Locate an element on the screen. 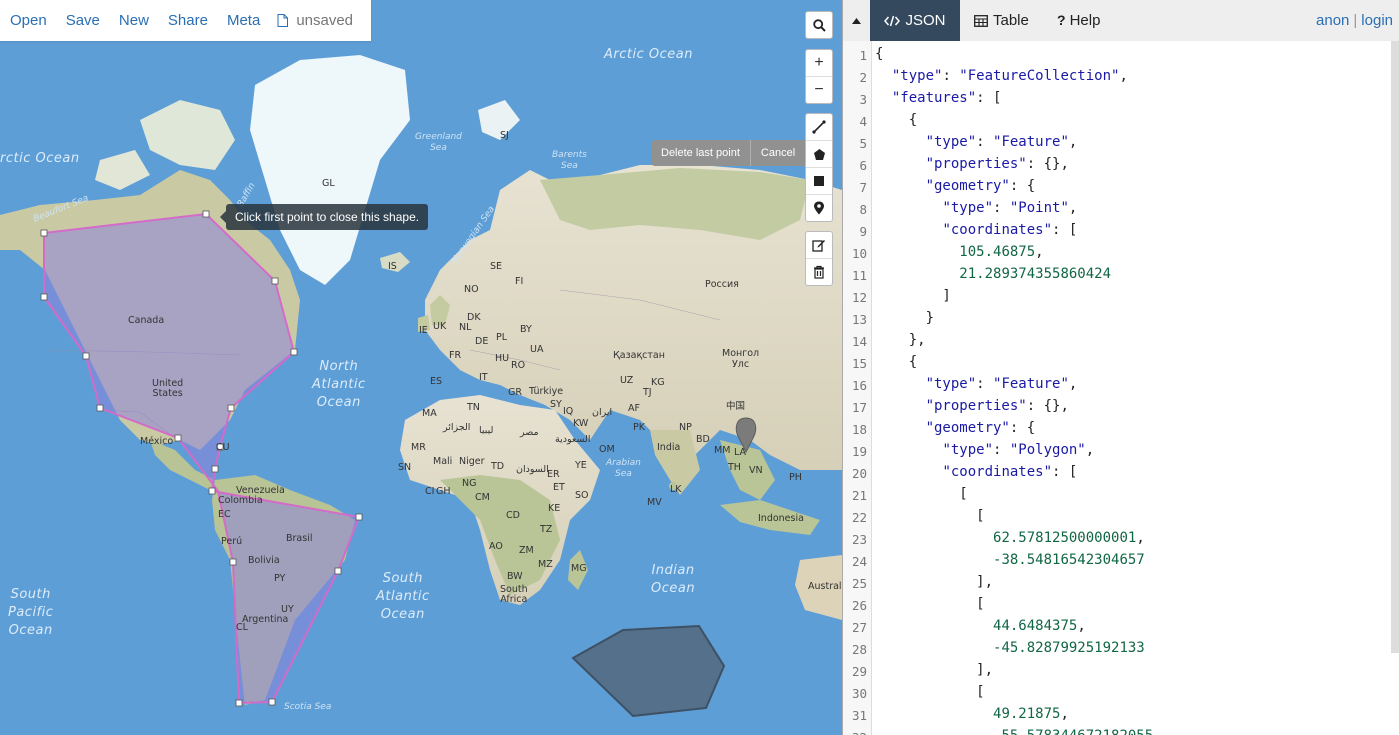 This screenshot has height=735, width=1399. json-punct: , is located at coordinates (1090, 450).